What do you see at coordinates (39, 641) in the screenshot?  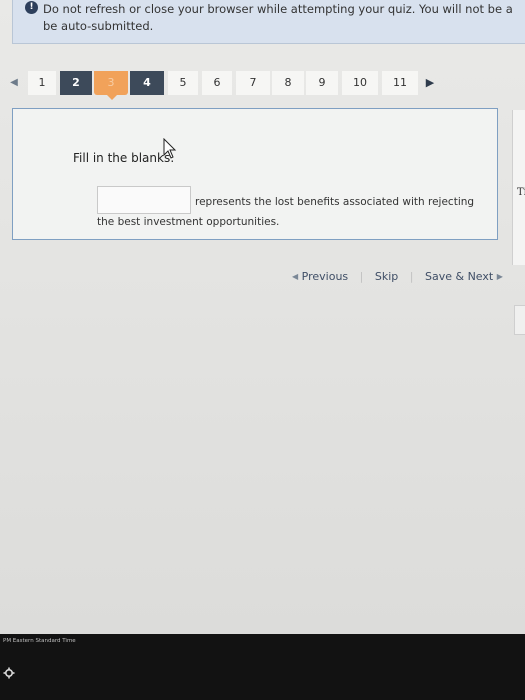 I see `timezone-label: PM Eastern Standard Time` at bounding box center [39, 641].